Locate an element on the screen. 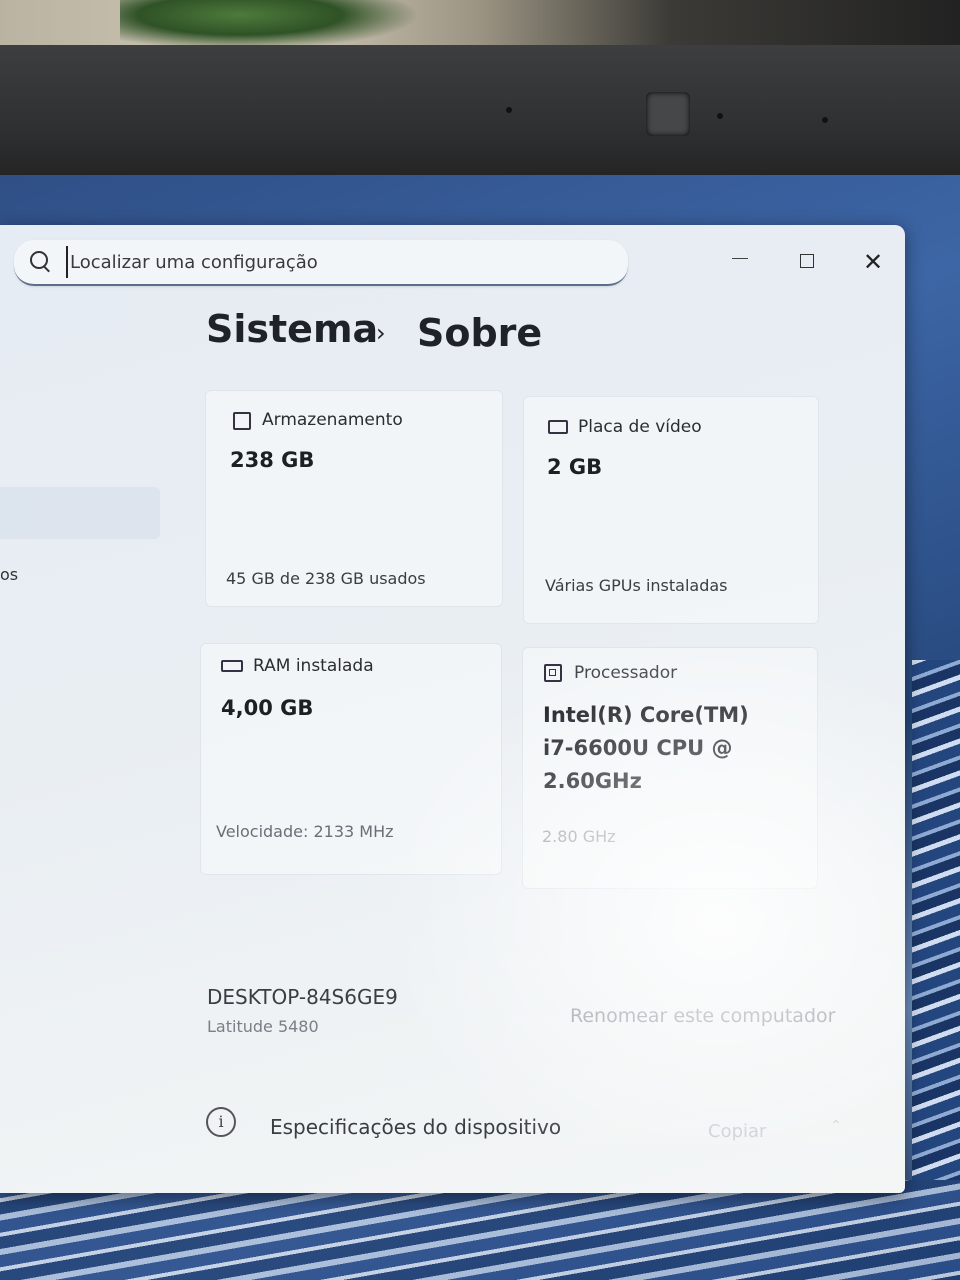  storage-title: Armazenamento is located at coordinates (332, 420).